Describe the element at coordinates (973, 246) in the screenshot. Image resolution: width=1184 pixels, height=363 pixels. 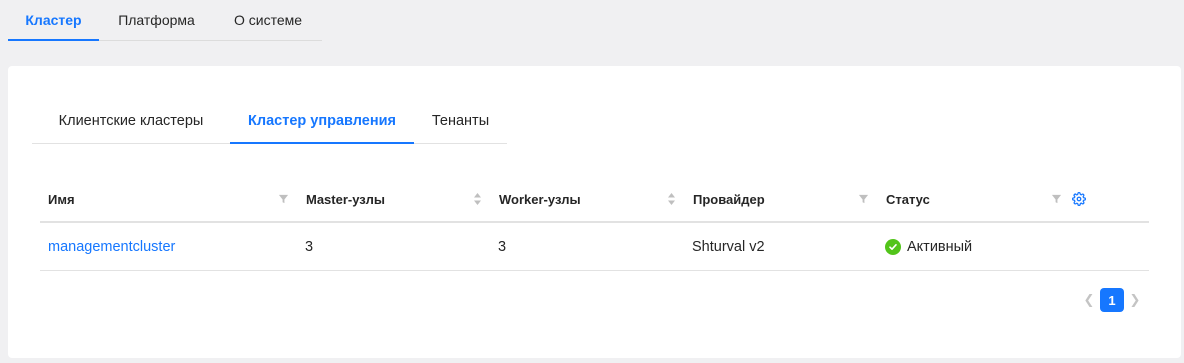
I see `status-cell: Активный` at that location.